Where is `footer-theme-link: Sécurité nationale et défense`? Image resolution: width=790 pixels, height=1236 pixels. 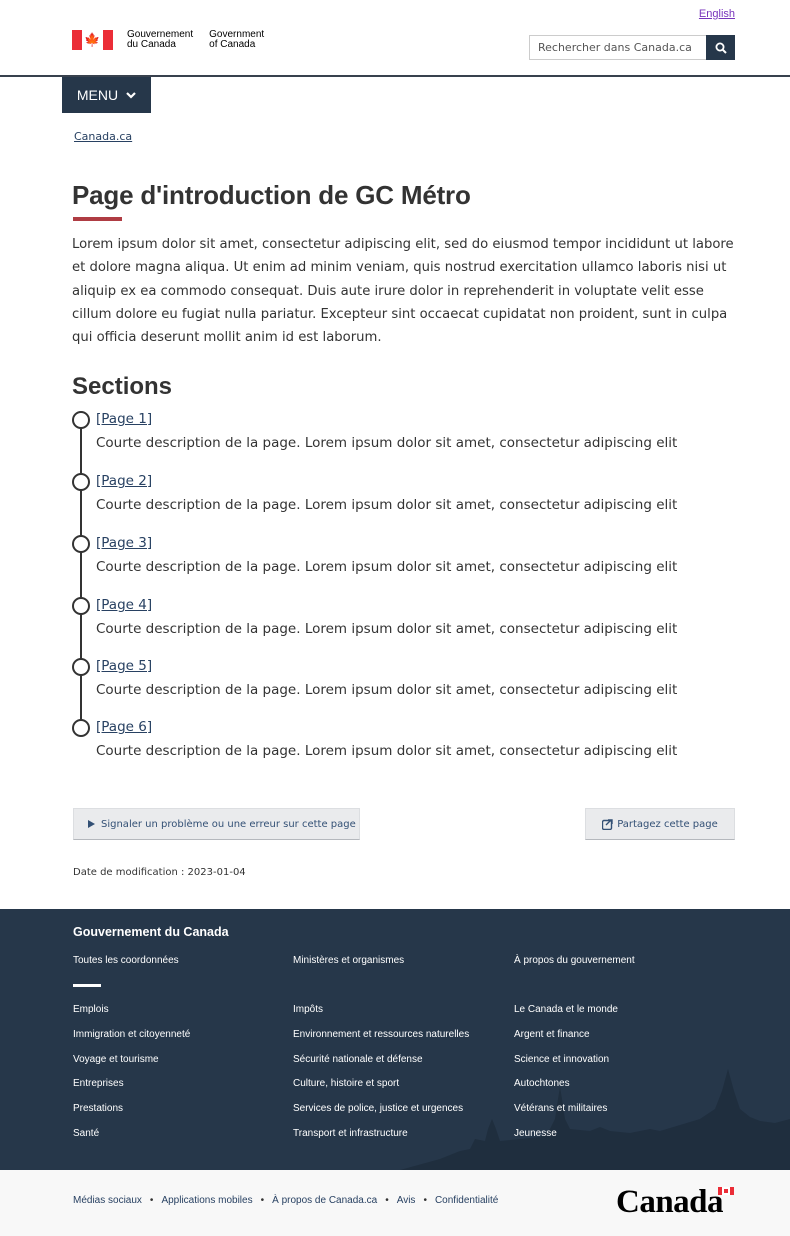 footer-theme-link: Sécurité nationale et défense is located at coordinates (358, 1059).